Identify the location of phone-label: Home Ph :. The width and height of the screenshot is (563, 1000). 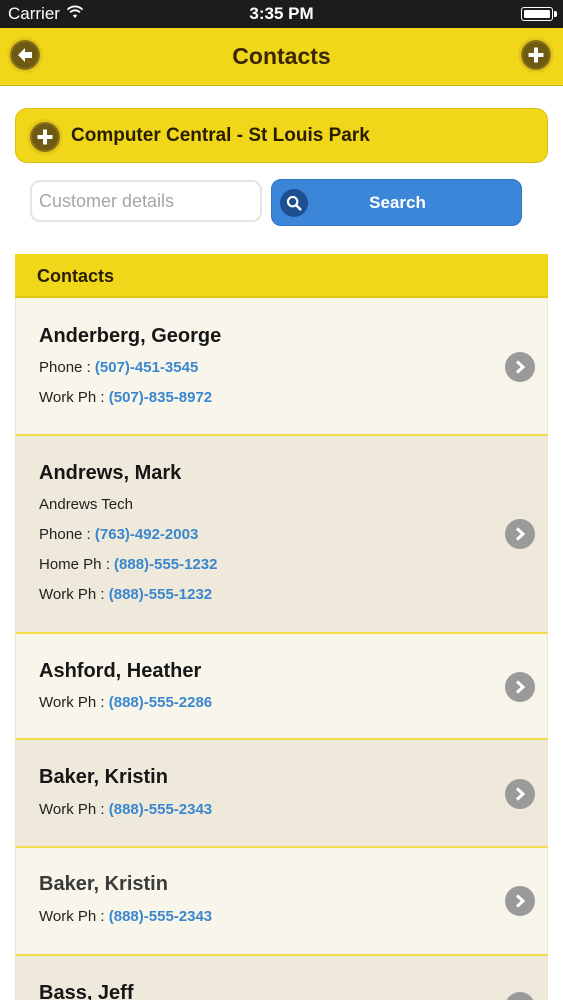
(77, 564).